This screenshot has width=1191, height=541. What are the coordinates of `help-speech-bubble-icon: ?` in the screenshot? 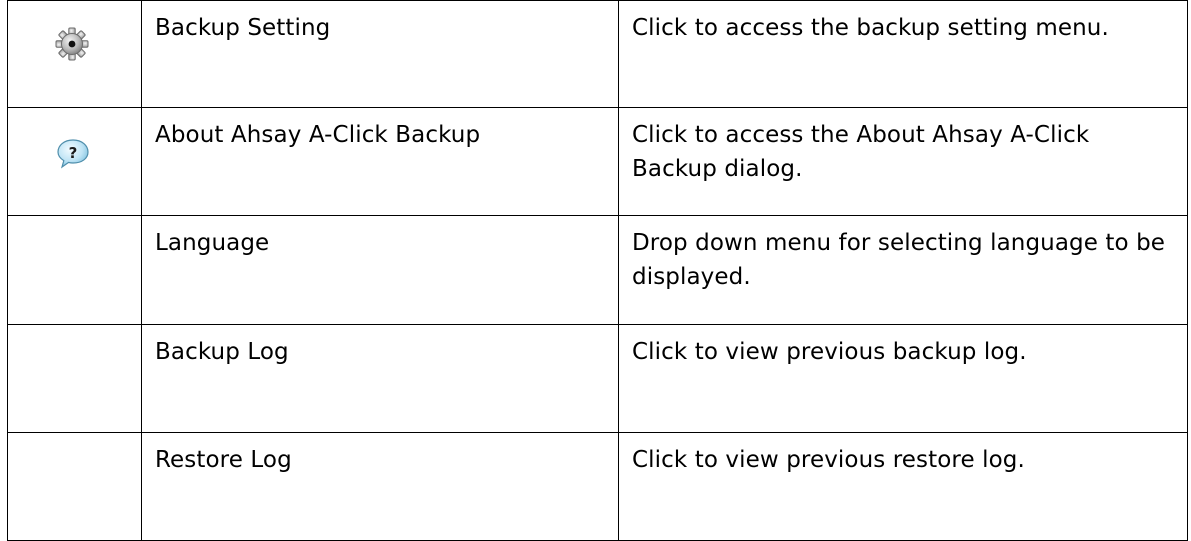 It's located at (73, 156).